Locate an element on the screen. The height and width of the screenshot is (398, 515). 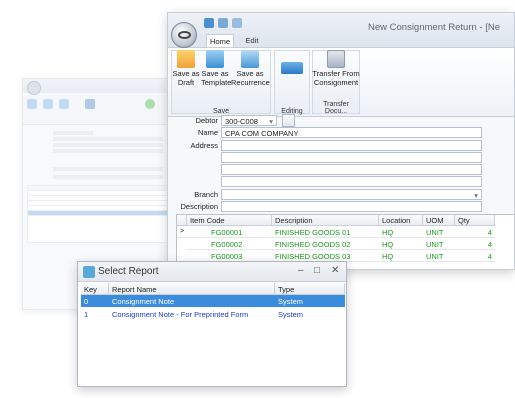
close-icon: ✕ is located at coordinates (335, 270).